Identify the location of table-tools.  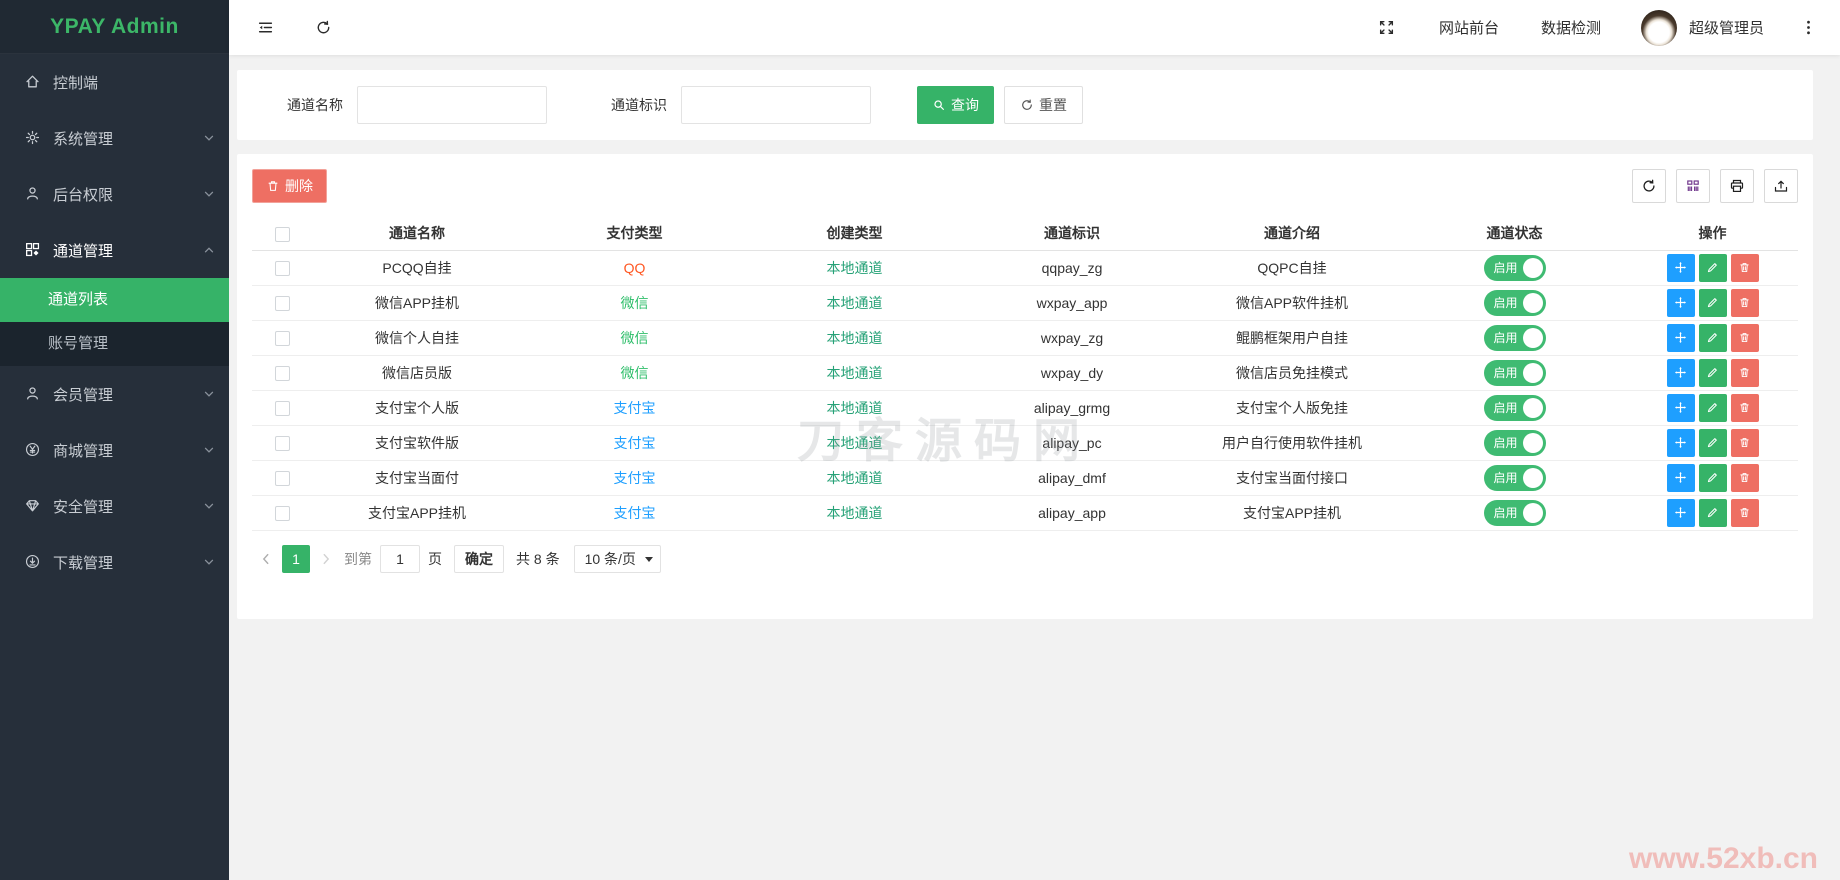
(1710, 186).